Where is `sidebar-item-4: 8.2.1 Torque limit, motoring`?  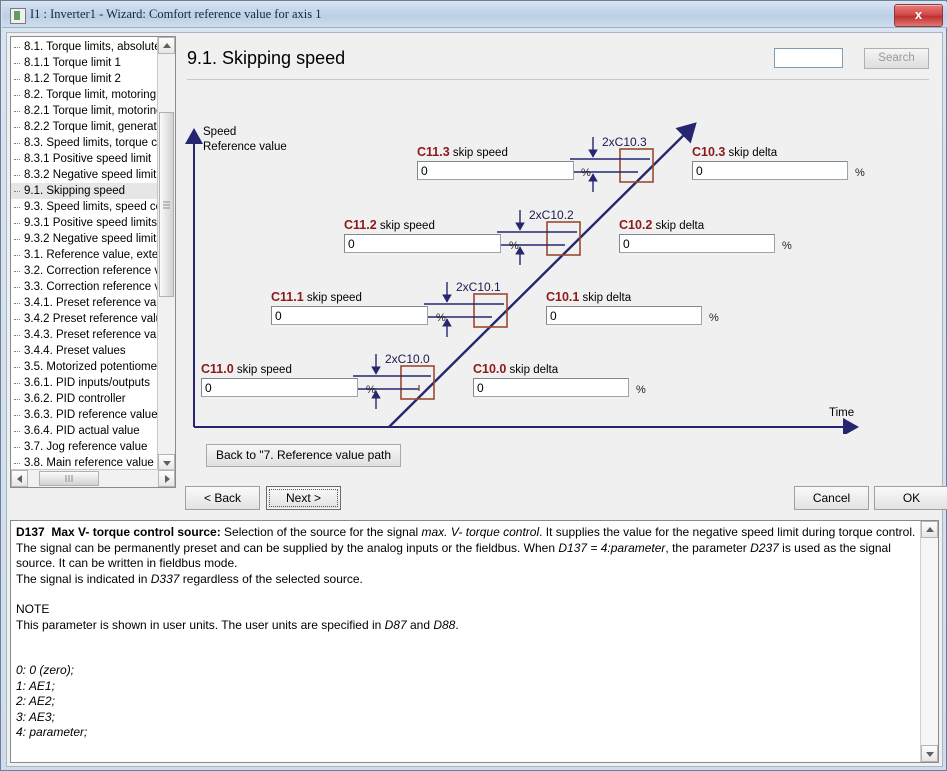 sidebar-item-4: 8.2.1 Torque limit, motoring is located at coordinates (85, 111).